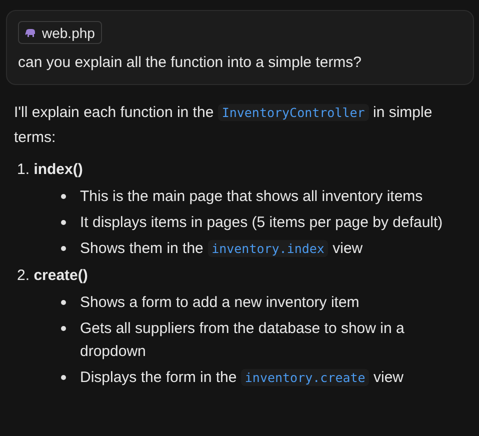 This screenshot has height=436, width=479. I want to click on function-heading: index(), so click(58, 169).